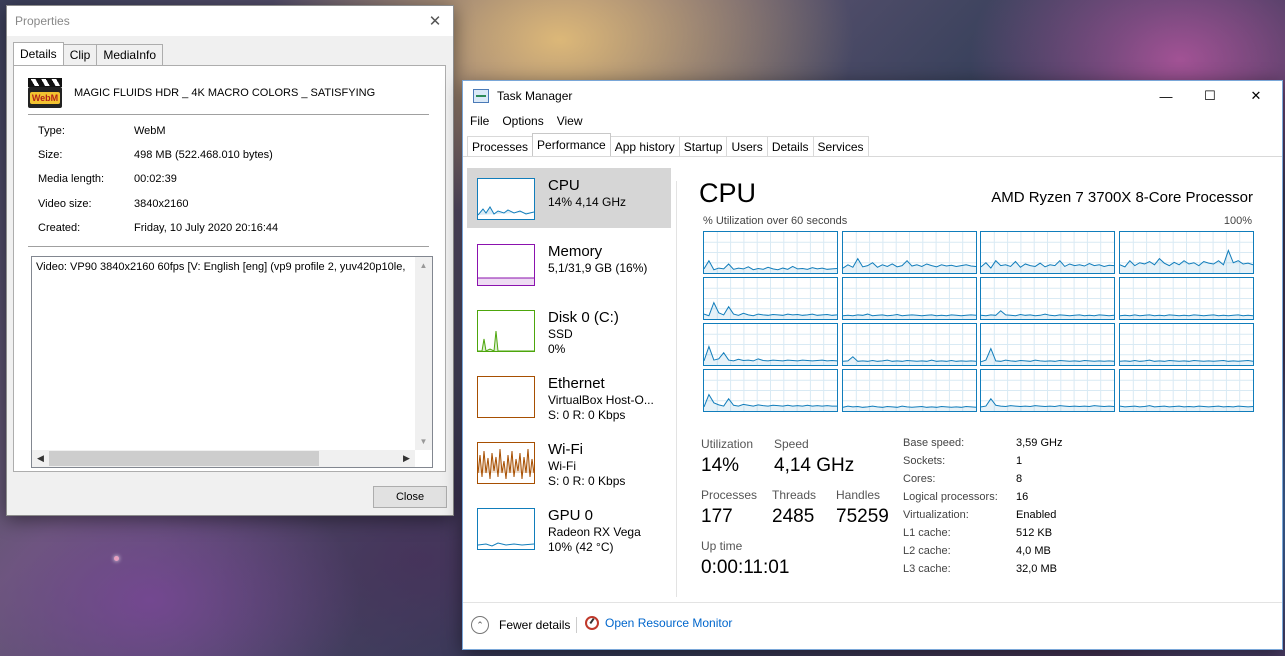 Image resolution: width=1285 pixels, height=656 pixels. I want to click on menu-options: Options, so click(522, 121).